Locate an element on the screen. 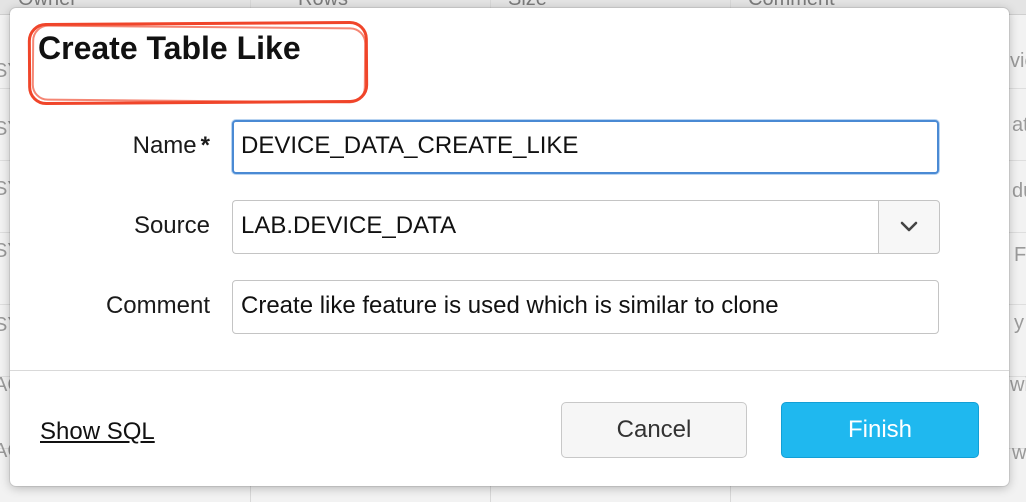  bg-cell-fragment: wit is located at coordinates (1018, 385).